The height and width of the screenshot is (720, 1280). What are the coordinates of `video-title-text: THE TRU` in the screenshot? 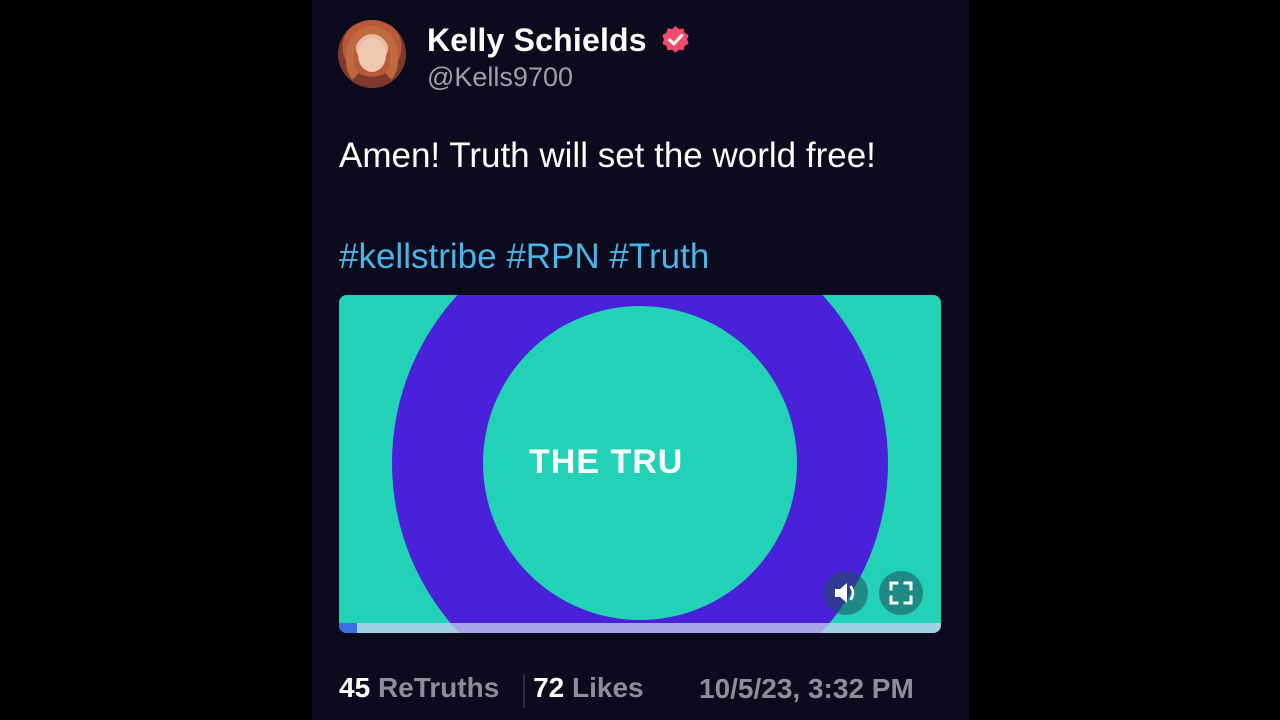 It's located at (606, 462).